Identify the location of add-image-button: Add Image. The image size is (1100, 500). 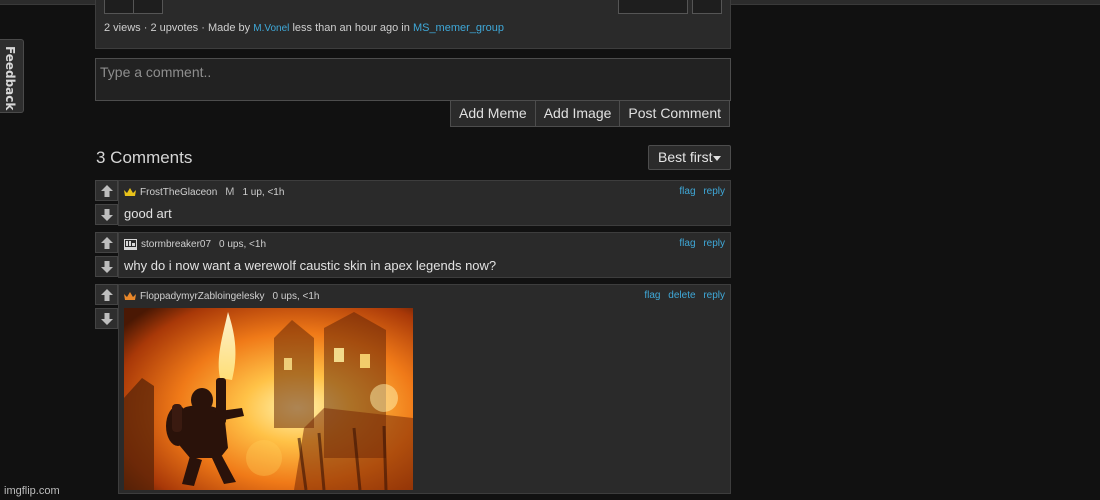
(577, 113).